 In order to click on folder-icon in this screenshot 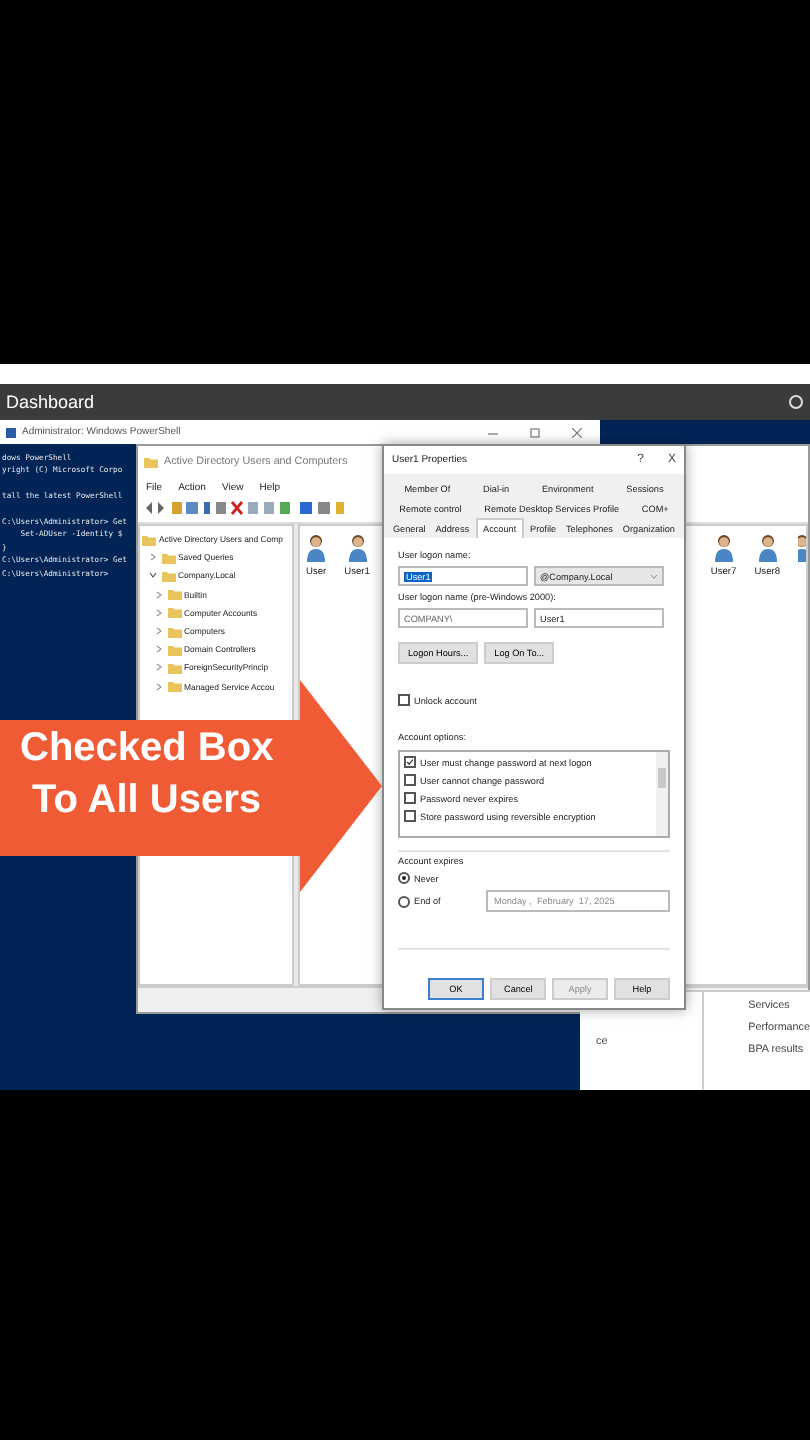, I will do `click(151, 462)`.